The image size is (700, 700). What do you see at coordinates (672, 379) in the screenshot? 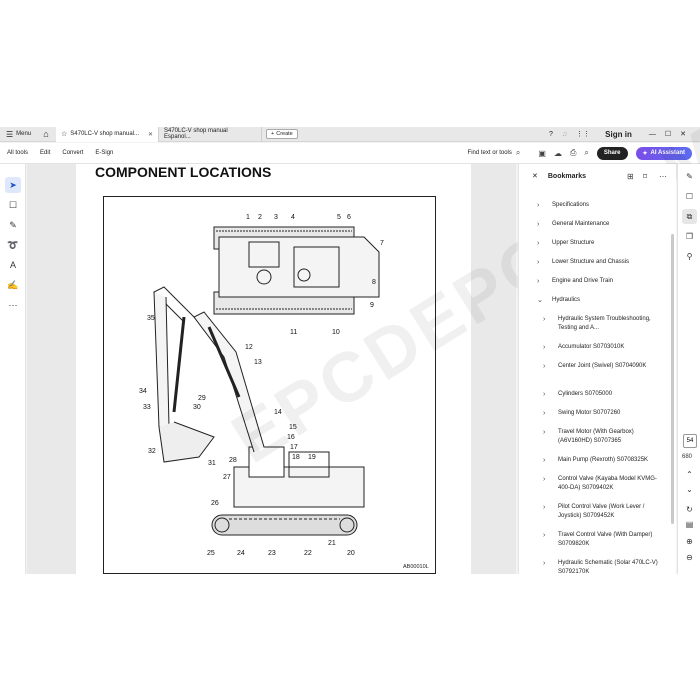
I see `bookmarks-scrollbar` at bounding box center [672, 379].